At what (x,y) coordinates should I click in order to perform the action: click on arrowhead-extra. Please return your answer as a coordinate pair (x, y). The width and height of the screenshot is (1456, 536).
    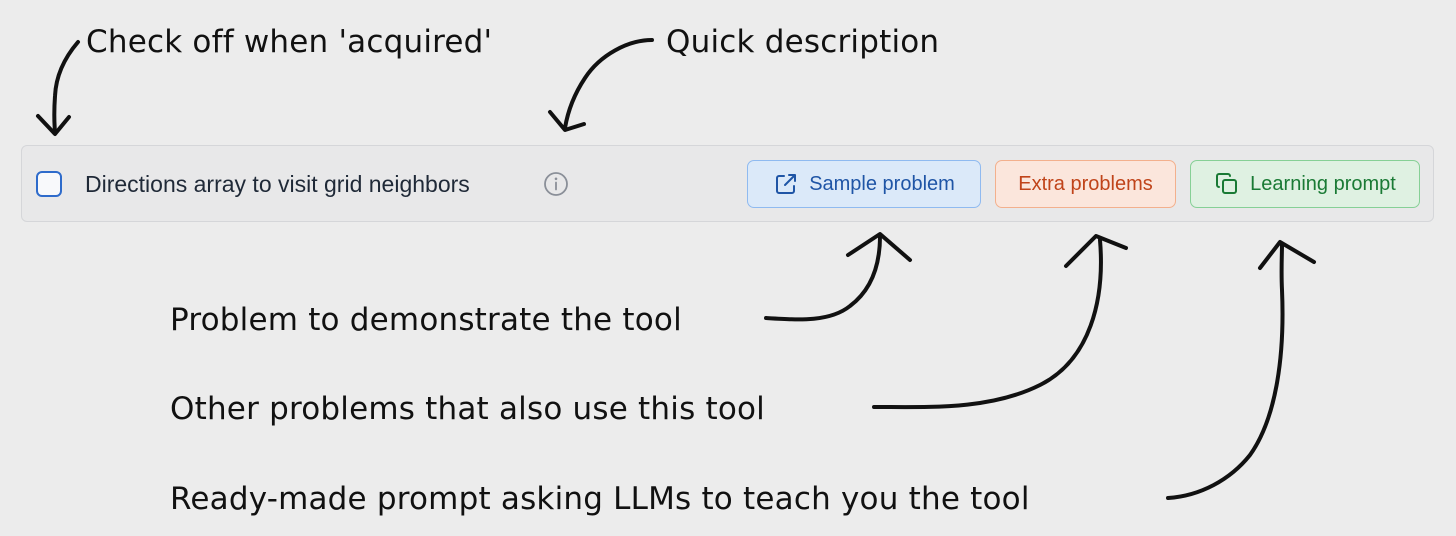
    Looking at the image, I should click on (1096, 251).